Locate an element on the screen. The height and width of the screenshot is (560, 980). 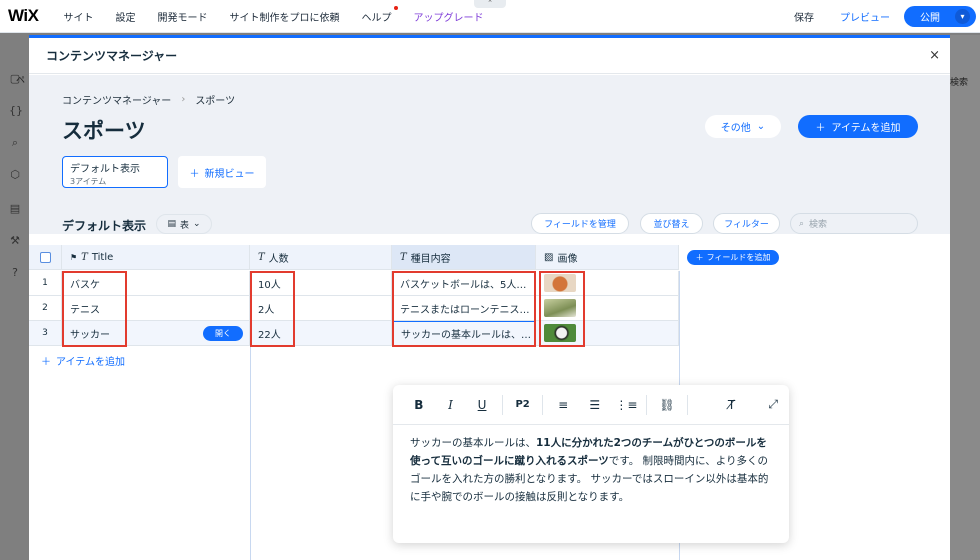
header-title: ⚑ T Title is located at coordinates (156, 257).